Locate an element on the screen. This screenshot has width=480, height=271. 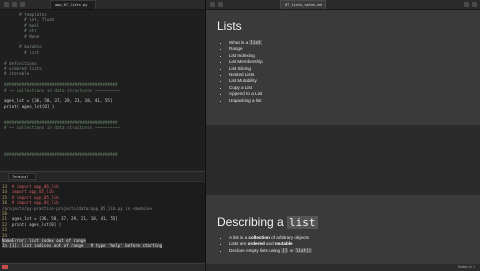
terminal-line: 16 # import app_04_lib is located at coordinates (30, 202).